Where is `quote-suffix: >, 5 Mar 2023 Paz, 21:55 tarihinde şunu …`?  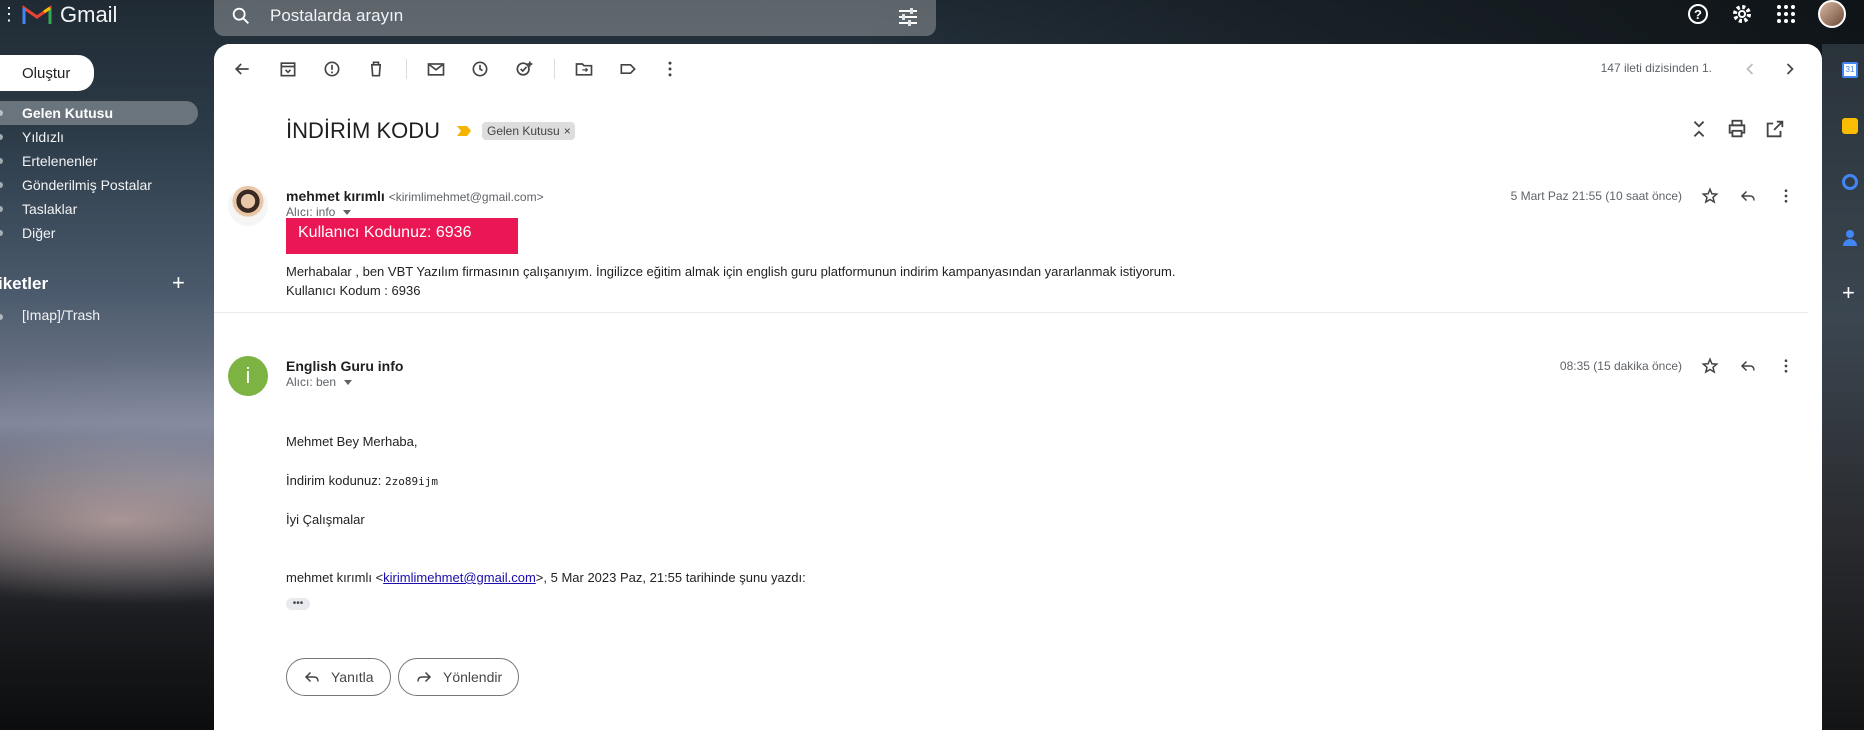 quote-suffix: >, 5 Mar 2023 Paz, 21:55 tarihinde şunu … is located at coordinates (670, 577).